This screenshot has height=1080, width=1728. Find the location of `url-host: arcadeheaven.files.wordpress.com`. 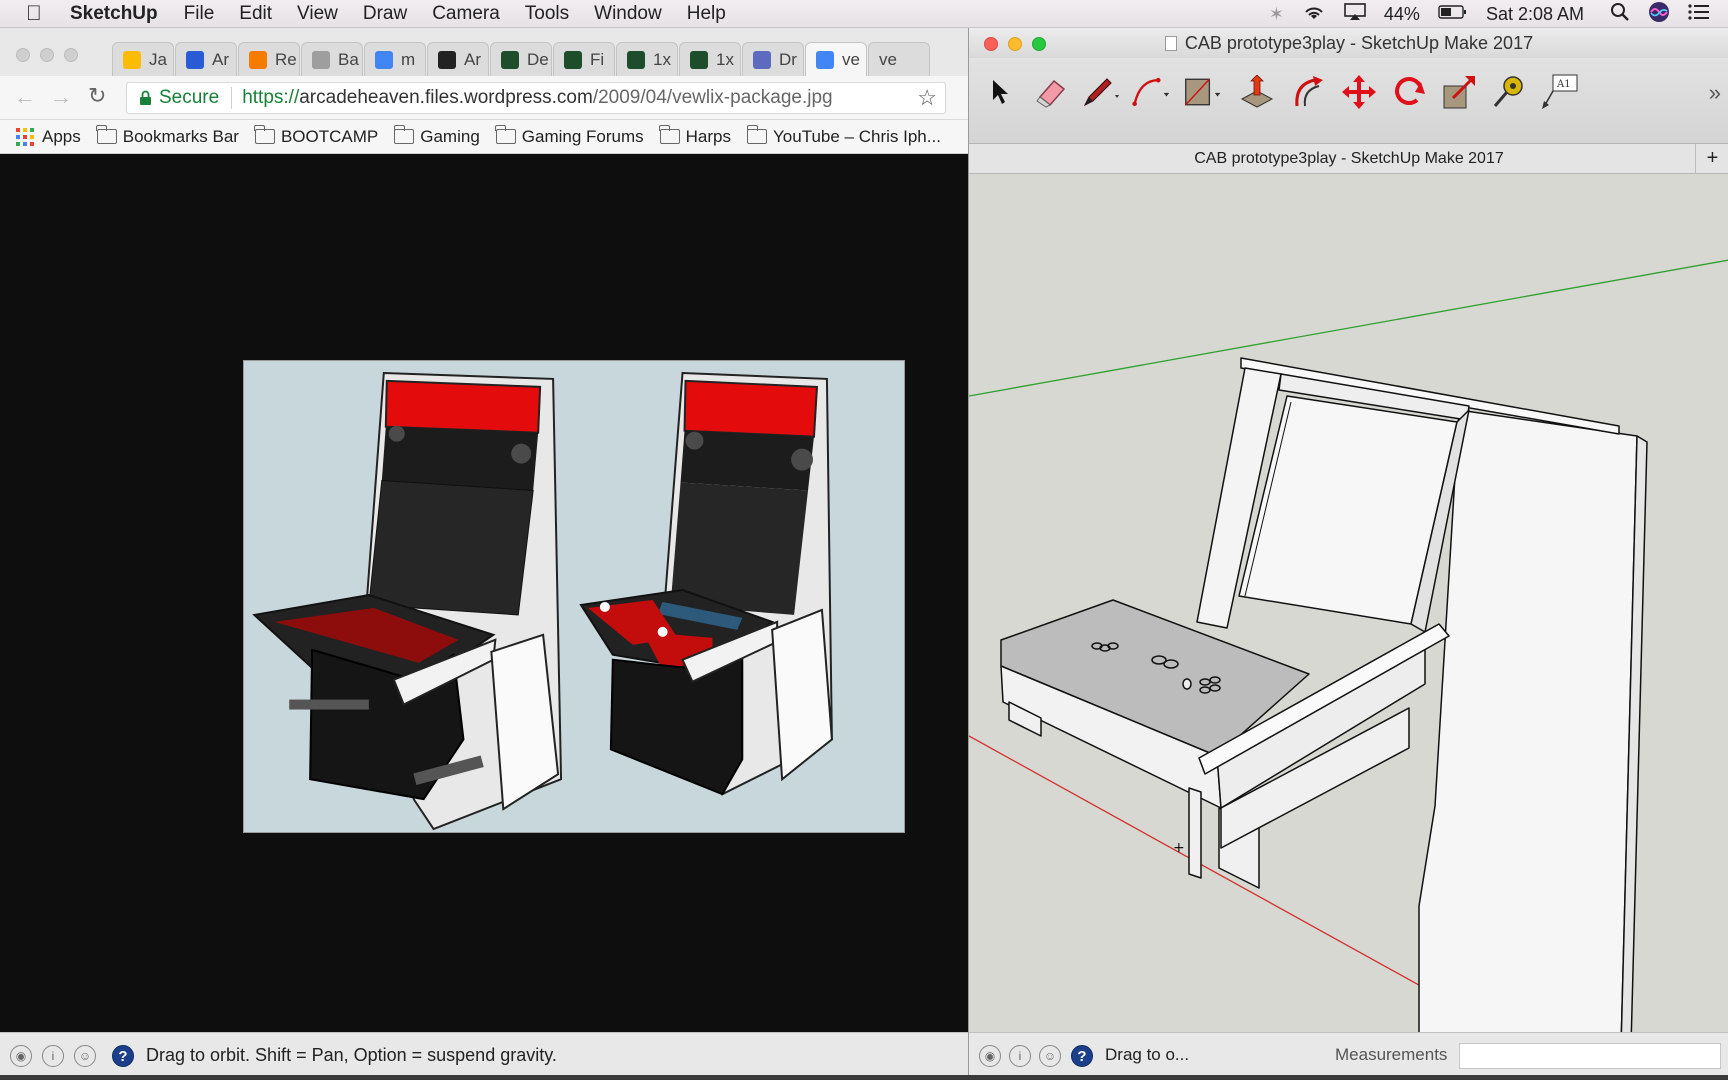

url-host: arcadeheaven.files.wordpress.com is located at coordinates (446, 97).